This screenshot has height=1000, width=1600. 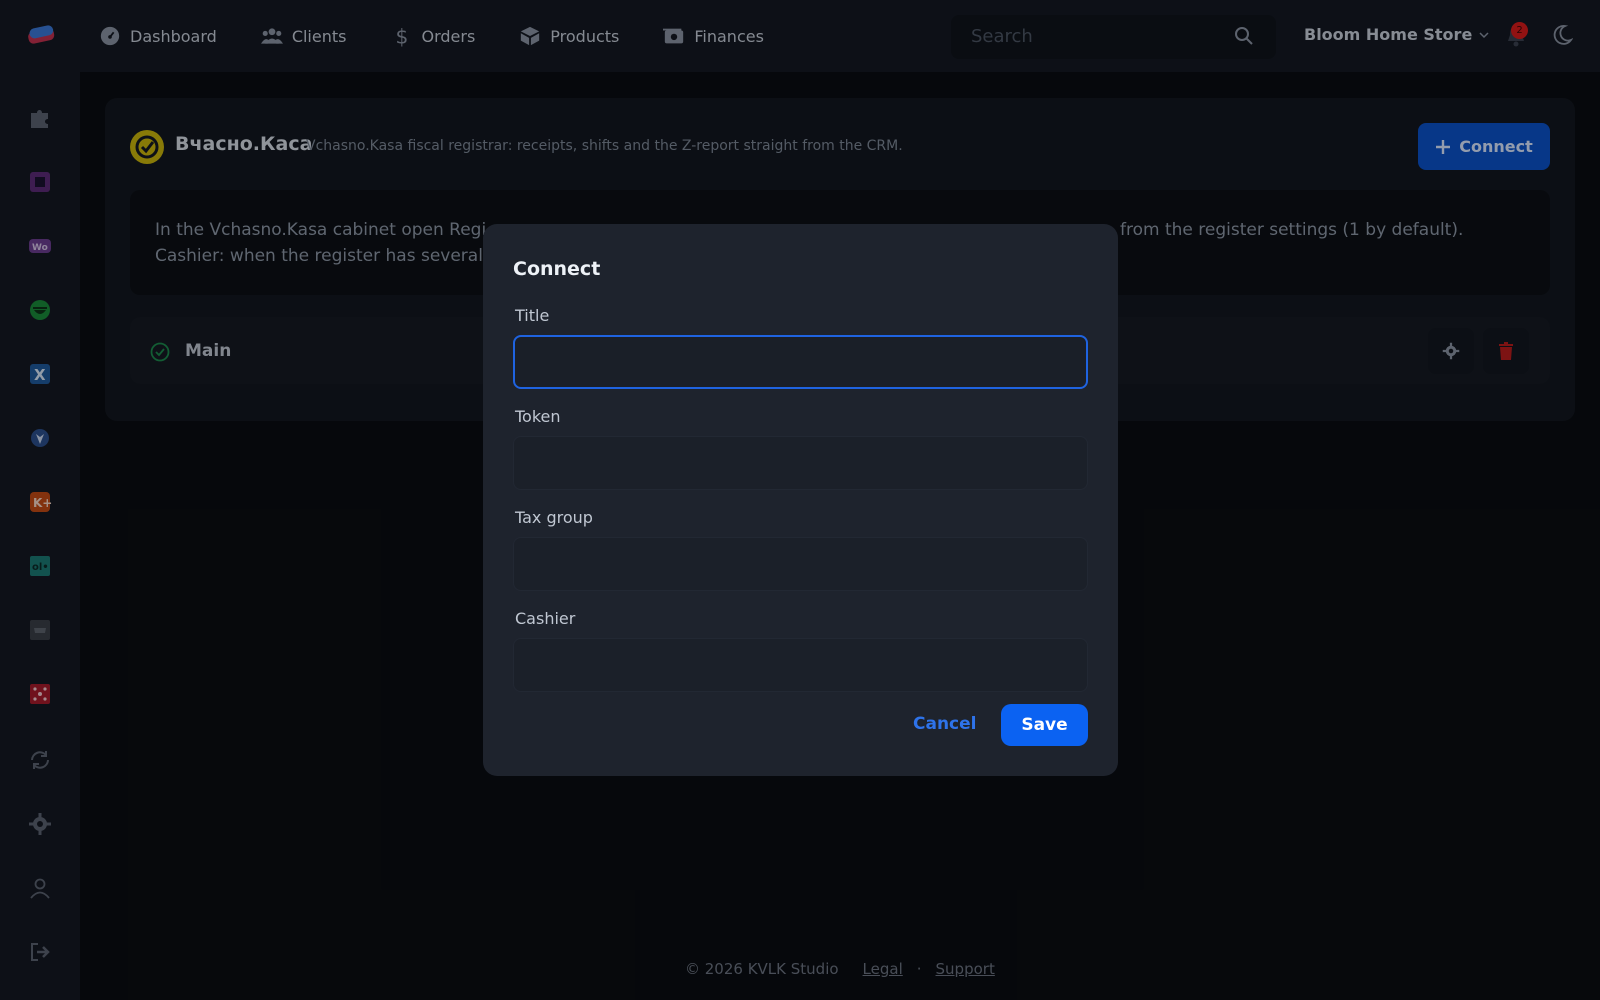 What do you see at coordinates (557, 269) in the screenshot?
I see `modal-title: Connect` at bounding box center [557, 269].